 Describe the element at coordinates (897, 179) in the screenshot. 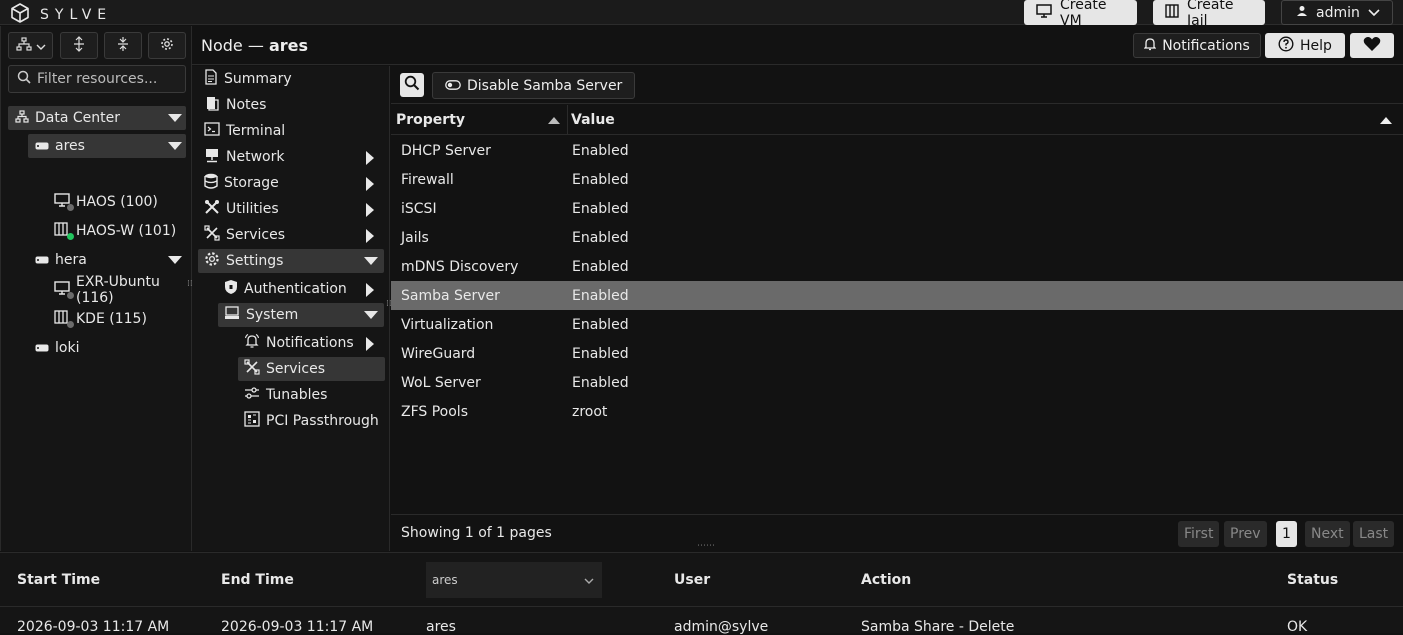

I see `table-row: Firewall Enabled` at that location.